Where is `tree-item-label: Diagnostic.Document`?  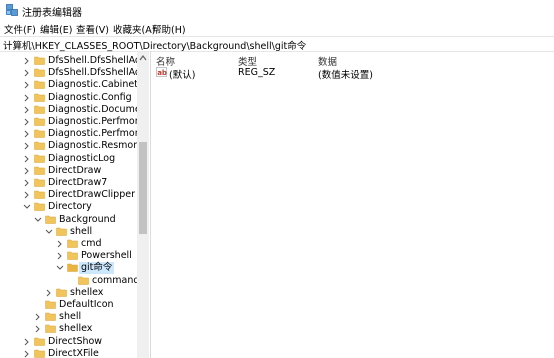
tree-item-label: Diagnostic.Document is located at coordinates (92, 109).